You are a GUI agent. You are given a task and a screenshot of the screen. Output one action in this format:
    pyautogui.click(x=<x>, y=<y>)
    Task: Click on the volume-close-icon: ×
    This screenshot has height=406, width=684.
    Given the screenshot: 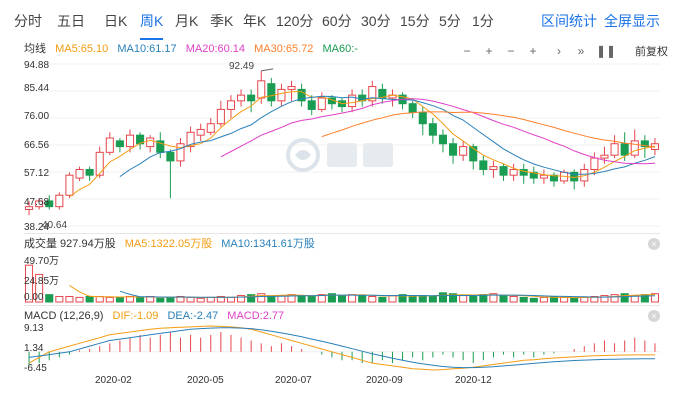 What is the action you would take?
    pyautogui.click(x=654, y=244)
    